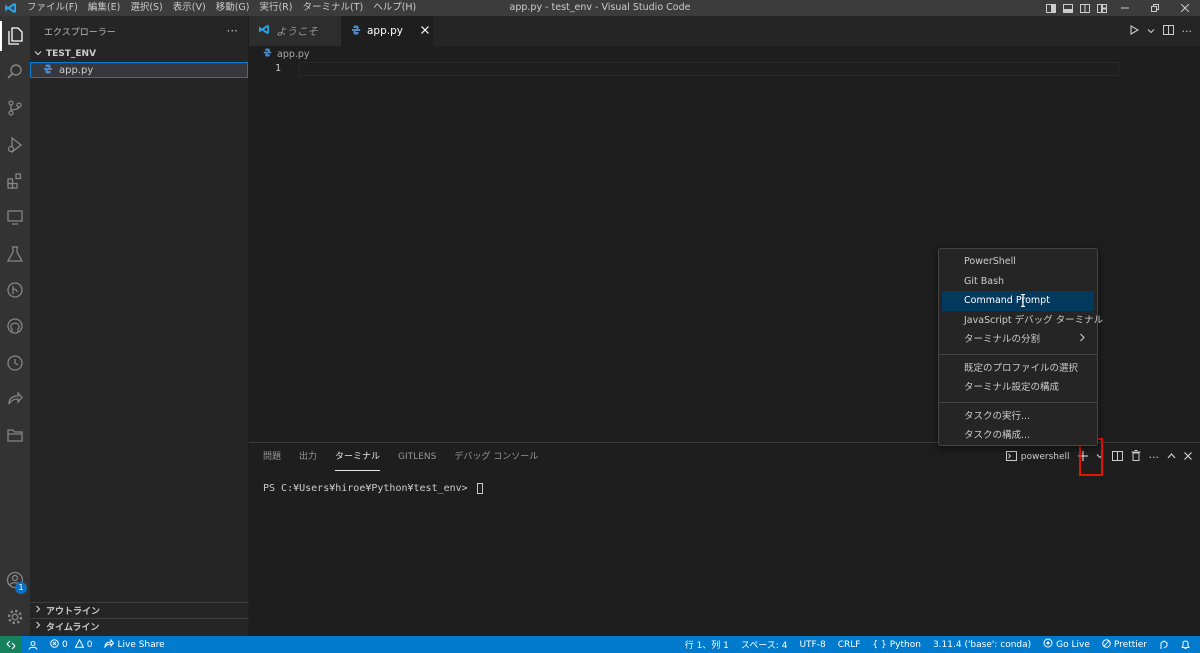 The height and width of the screenshot is (653, 1200). What do you see at coordinates (1185, 644) in the screenshot?
I see `notifications-bell-icon` at bounding box center [1185, 644].